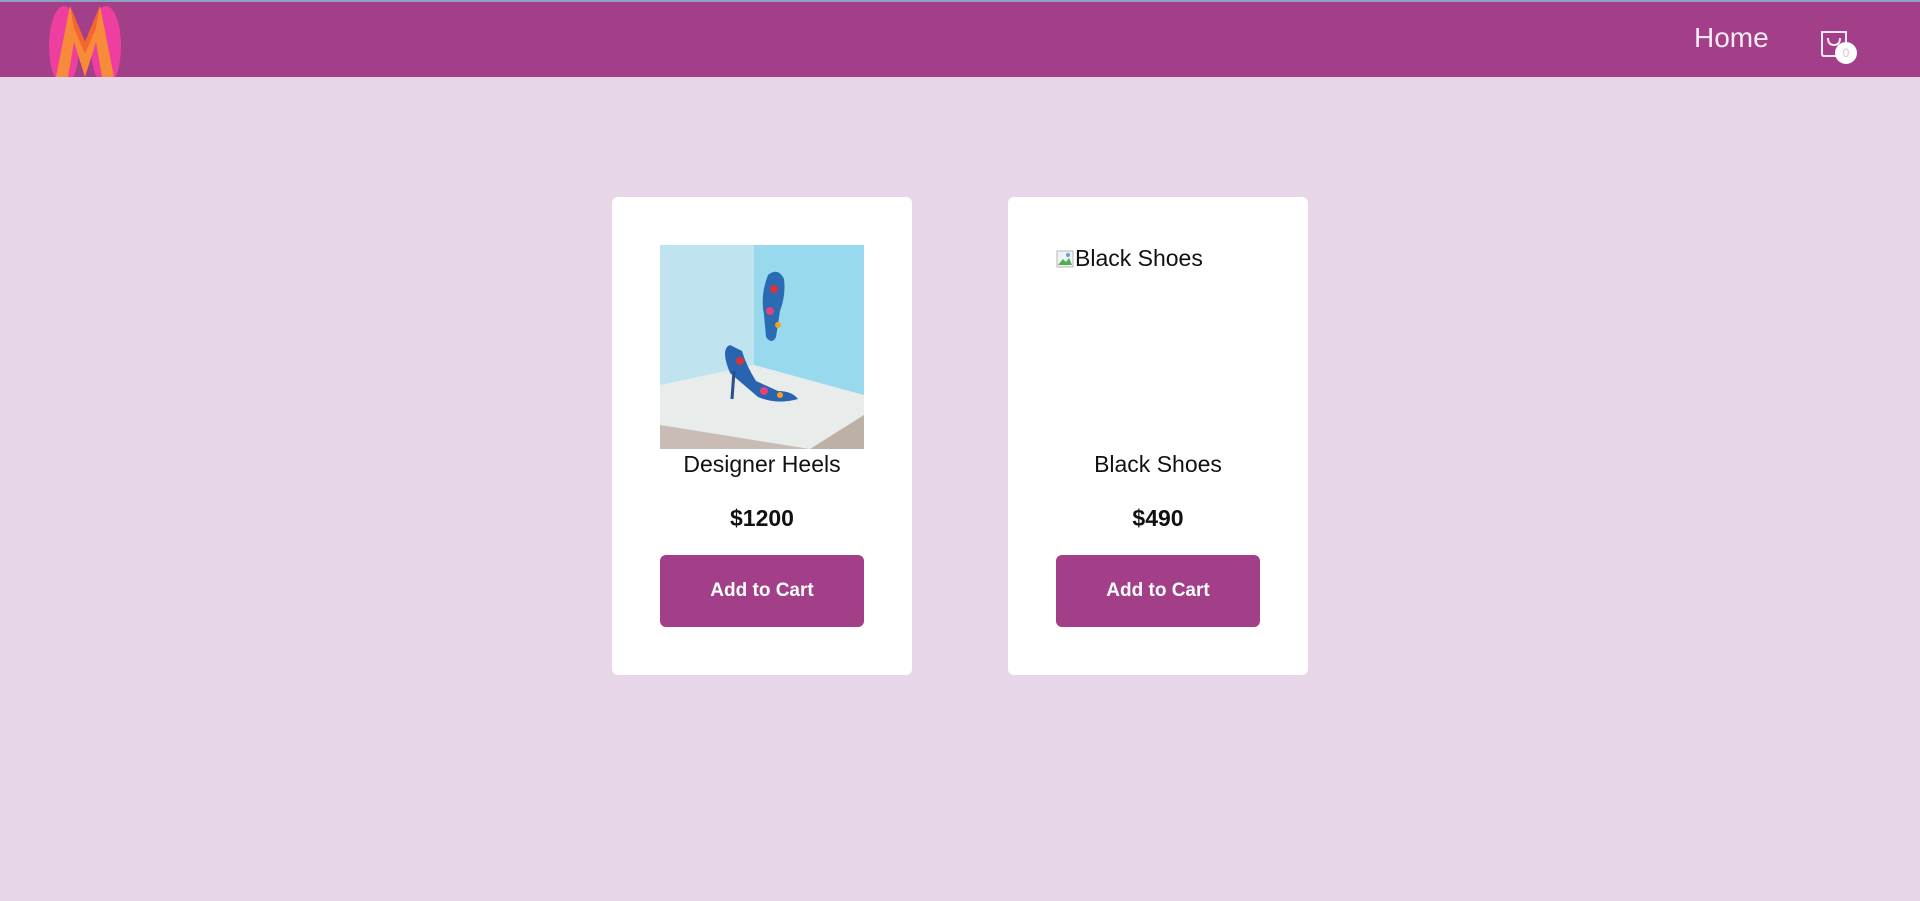 This screenshot has width=1920, height=901. What do you see at coordinates (1846, 53) in the screenshot?
I see `cart-count-badge: 0` at bounding box center [1846, 53].